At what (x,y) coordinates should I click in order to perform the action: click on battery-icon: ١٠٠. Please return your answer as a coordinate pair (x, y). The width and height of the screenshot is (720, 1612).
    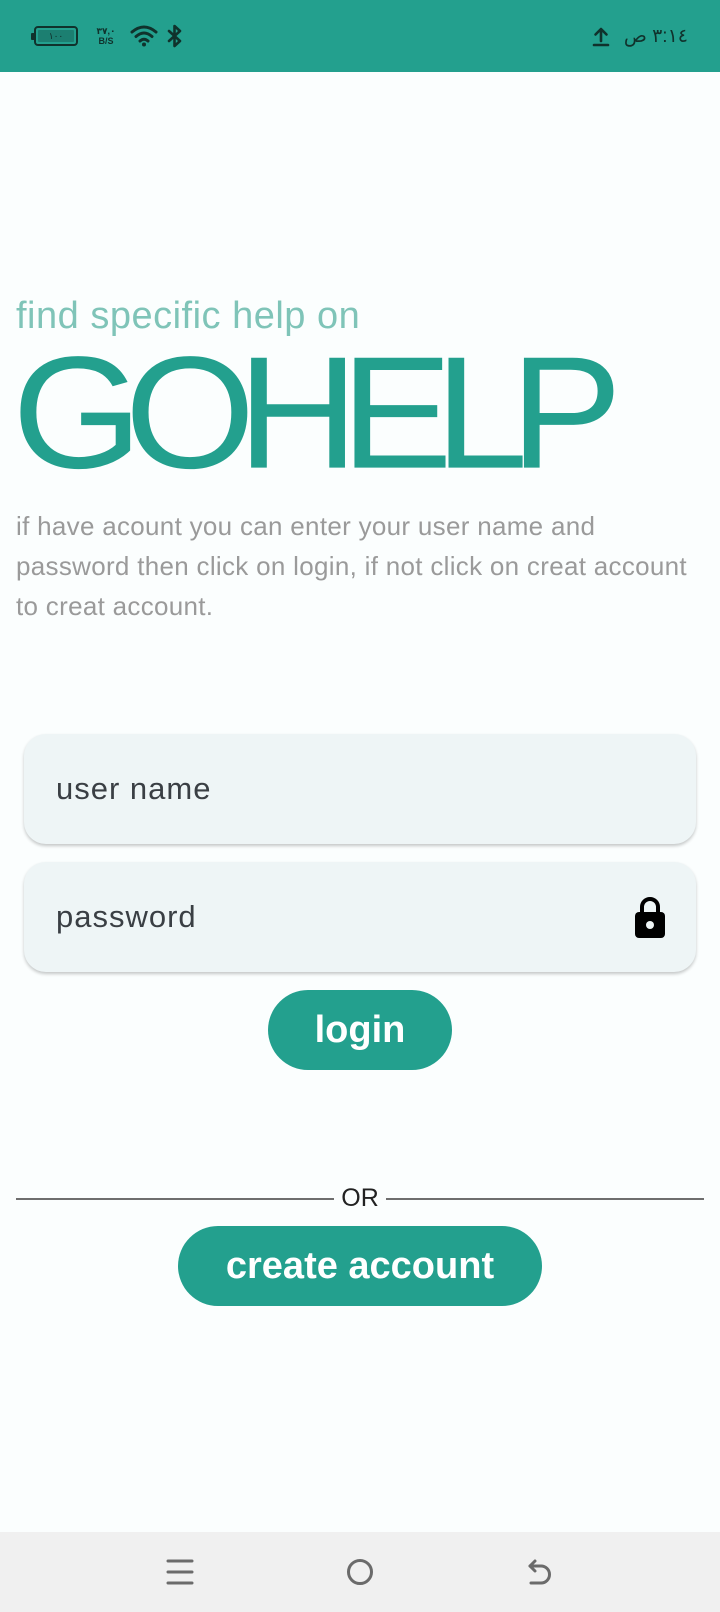
    Looking at the image, I should click on (54, 36).